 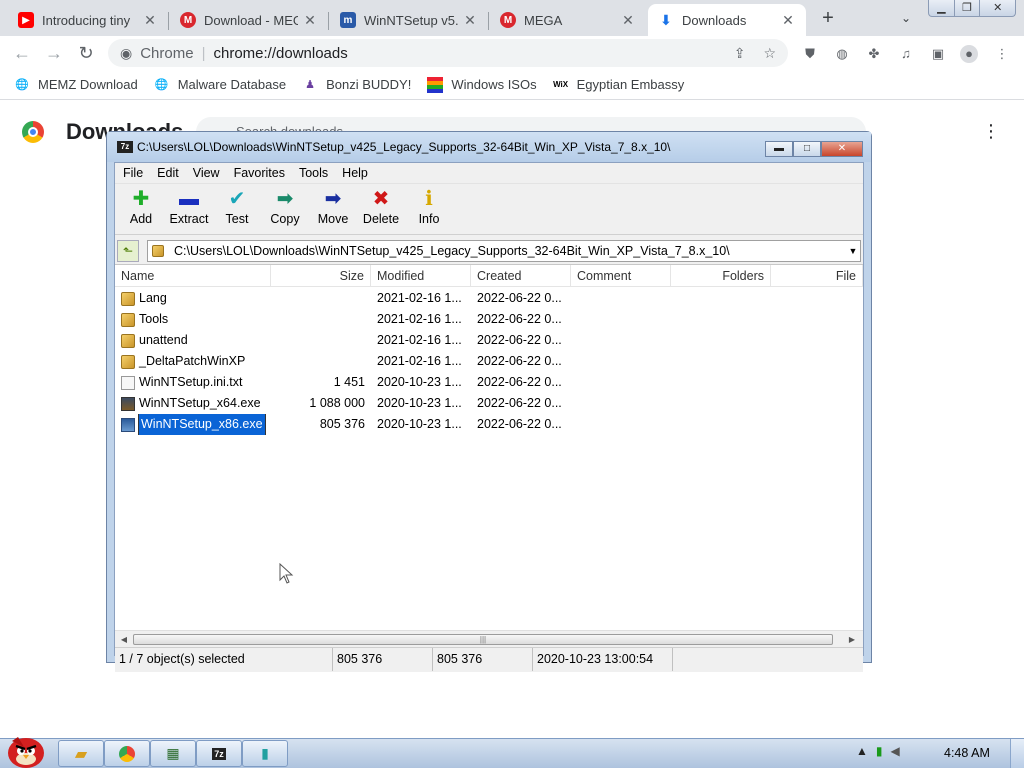 I want to click on volume-icon: ◀, so click(x=895, y=751).